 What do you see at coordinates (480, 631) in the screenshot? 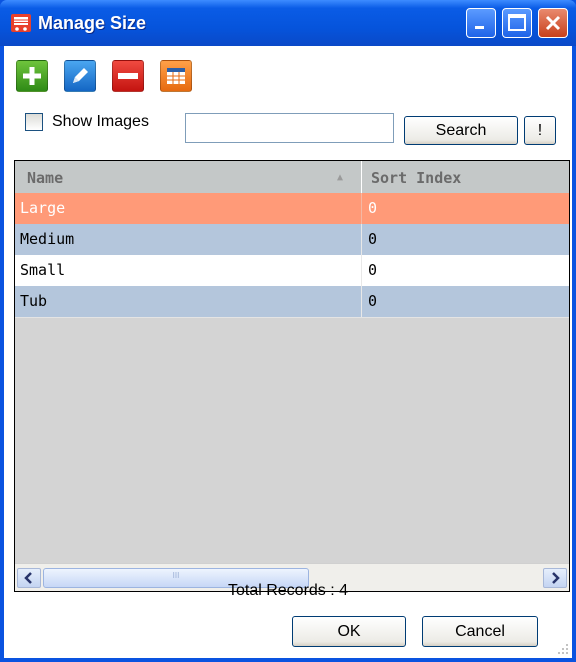
I see `cancel-button: Cancel` at bounding box center [480, 631].